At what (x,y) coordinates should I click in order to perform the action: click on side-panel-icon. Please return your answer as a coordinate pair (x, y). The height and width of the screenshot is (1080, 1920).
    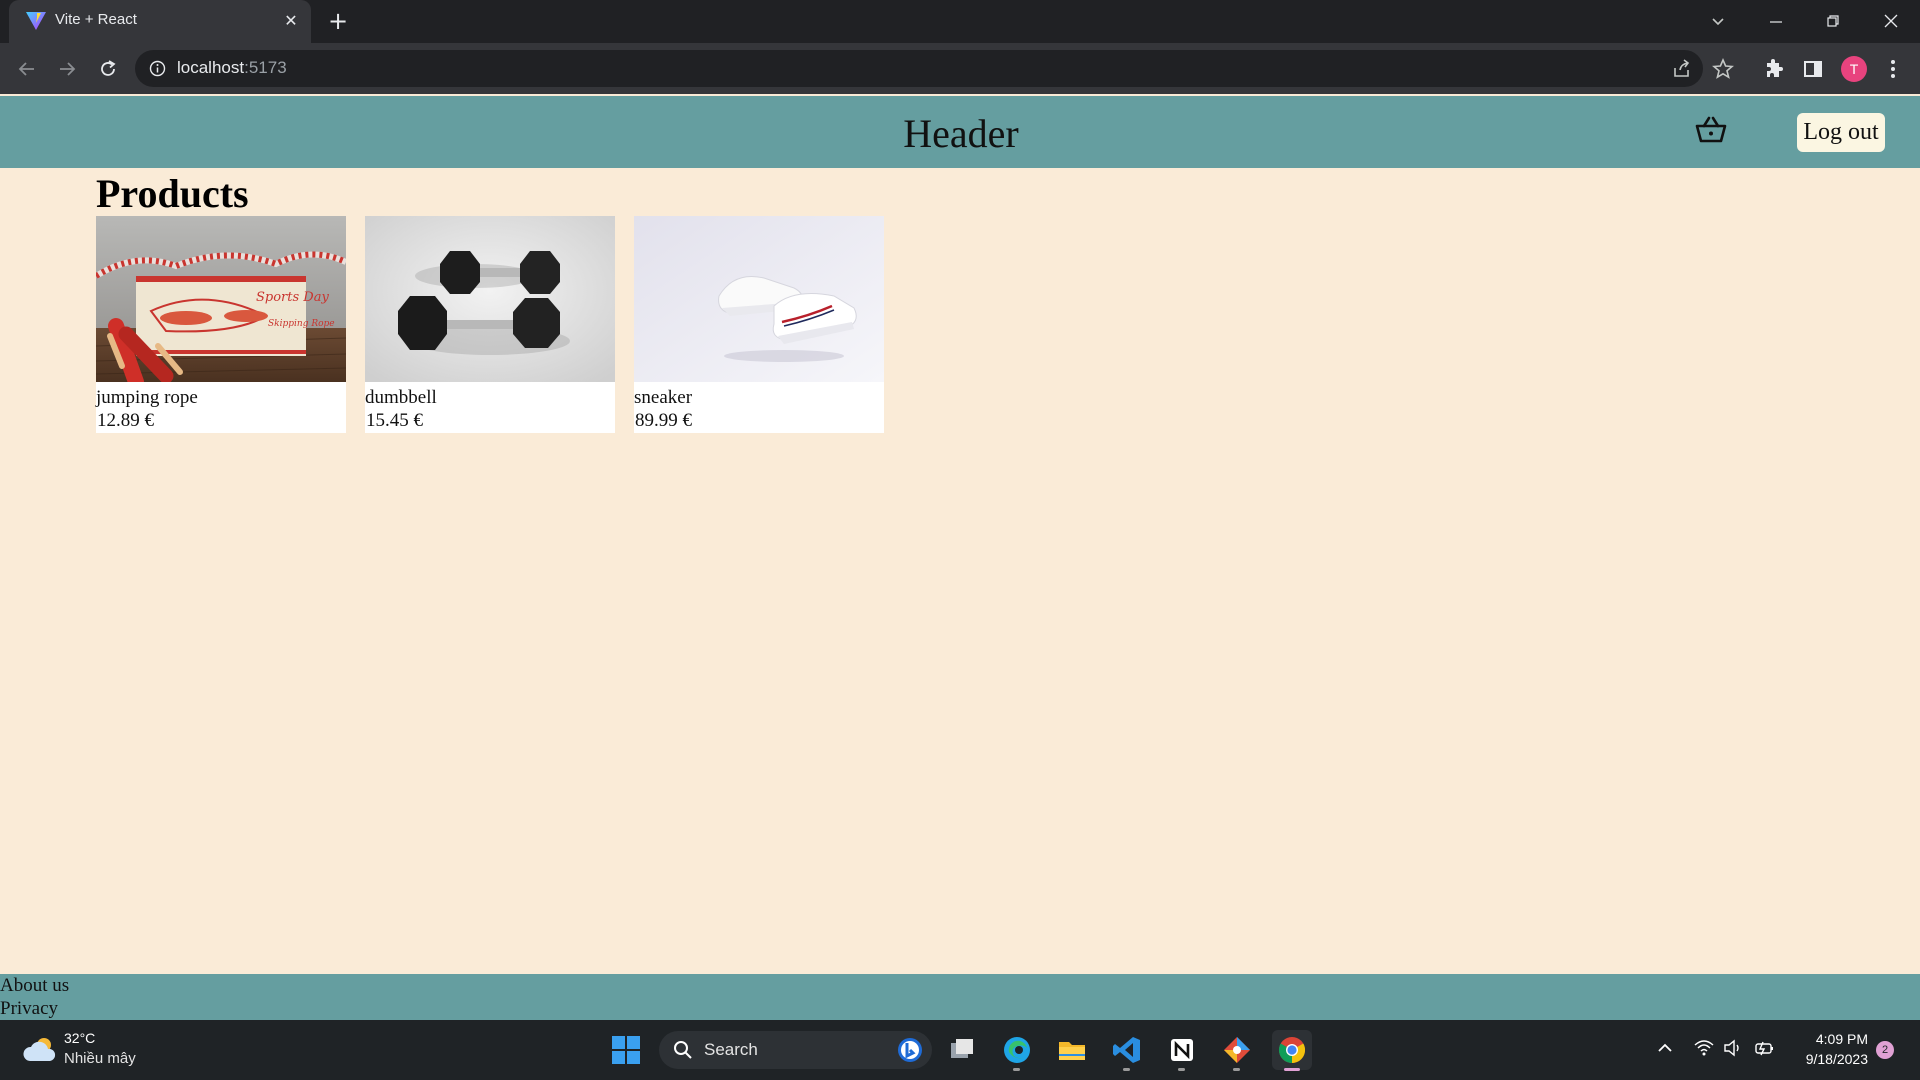
    Looking at the image, I should click on (1813, 69).